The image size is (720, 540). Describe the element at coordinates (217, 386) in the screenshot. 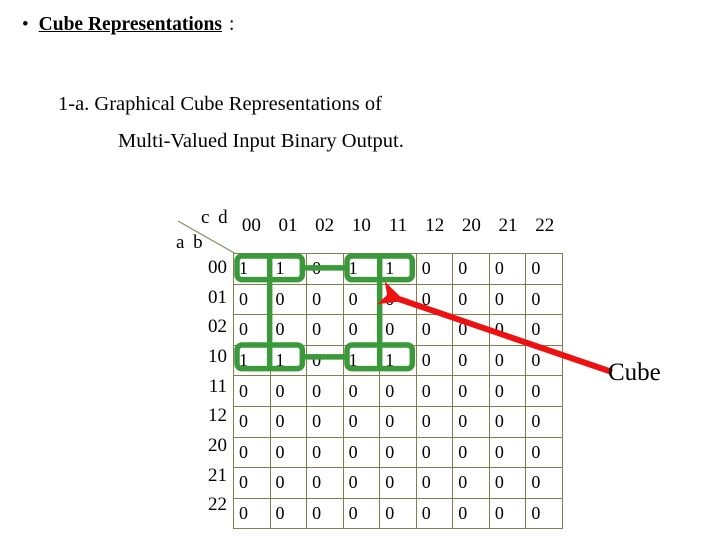

I see `row-header: 11` at that location.